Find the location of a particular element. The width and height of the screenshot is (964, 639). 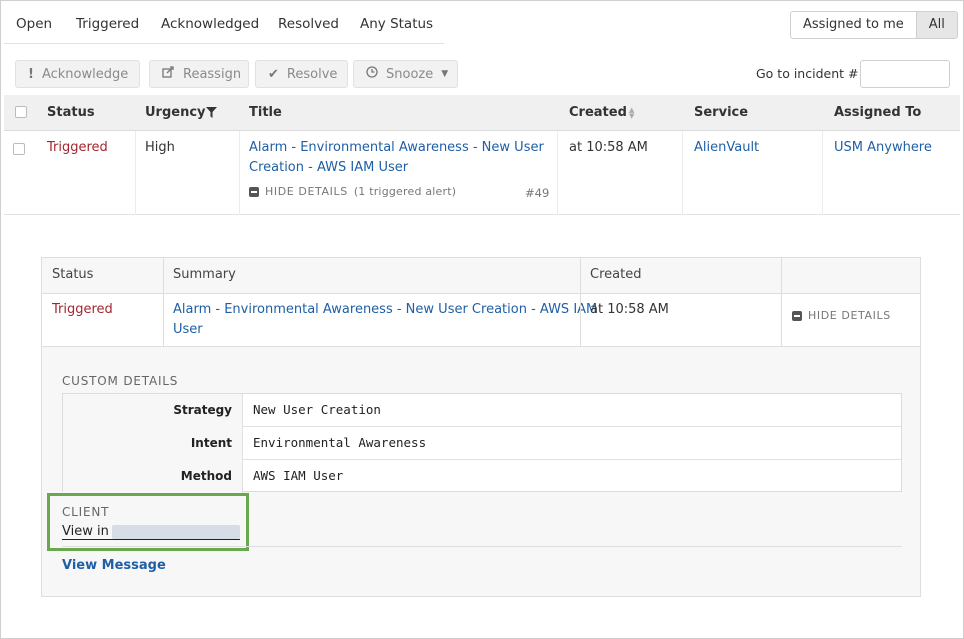

custom-detail-value: New User Creation is located at coordinates (317, 409).